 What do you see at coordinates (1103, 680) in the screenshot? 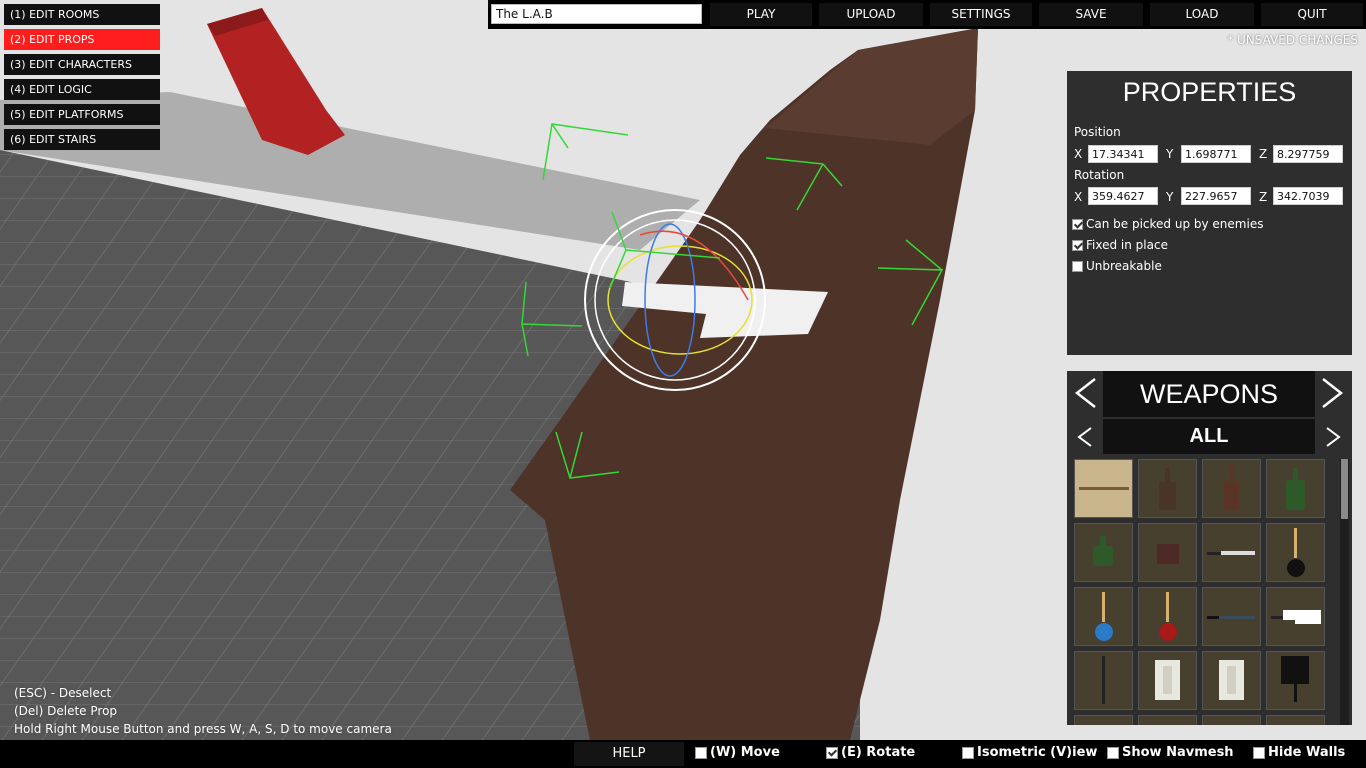
I see `weapon-slot-bat` at bounding box center [1103, 680].